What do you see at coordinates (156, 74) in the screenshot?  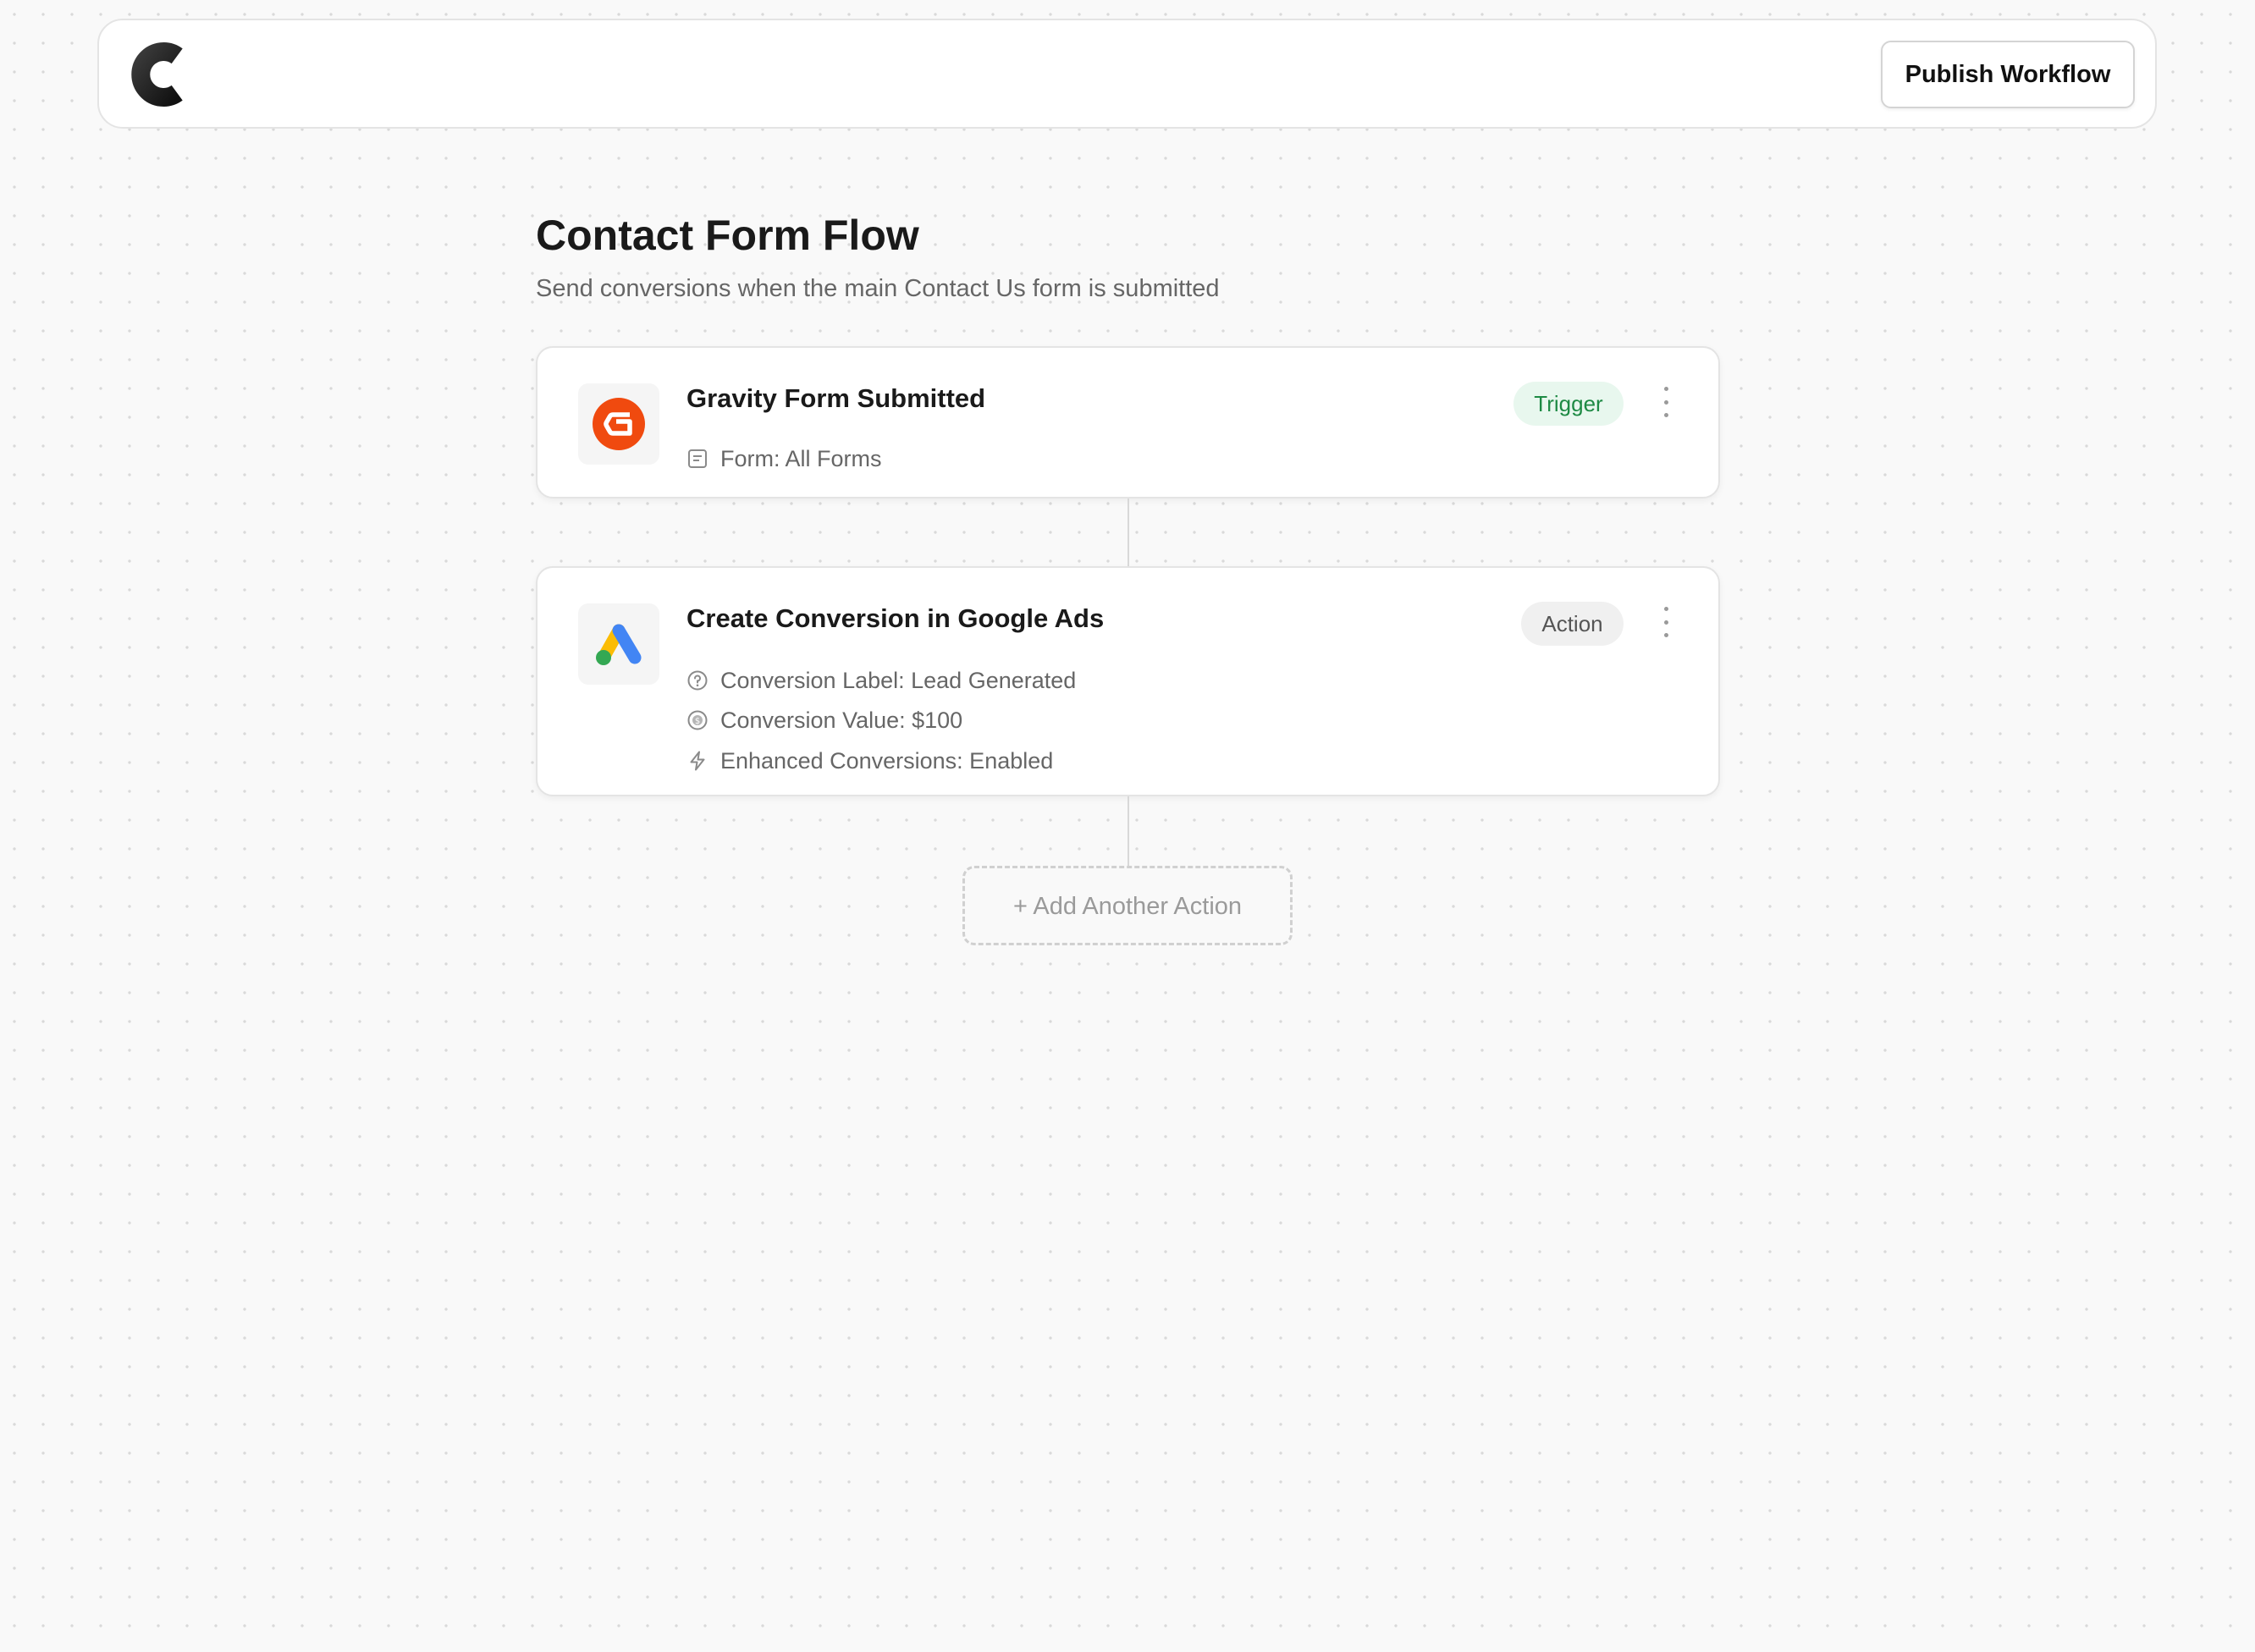 I see `c-logo-icon` at bounding box center [156, 74].